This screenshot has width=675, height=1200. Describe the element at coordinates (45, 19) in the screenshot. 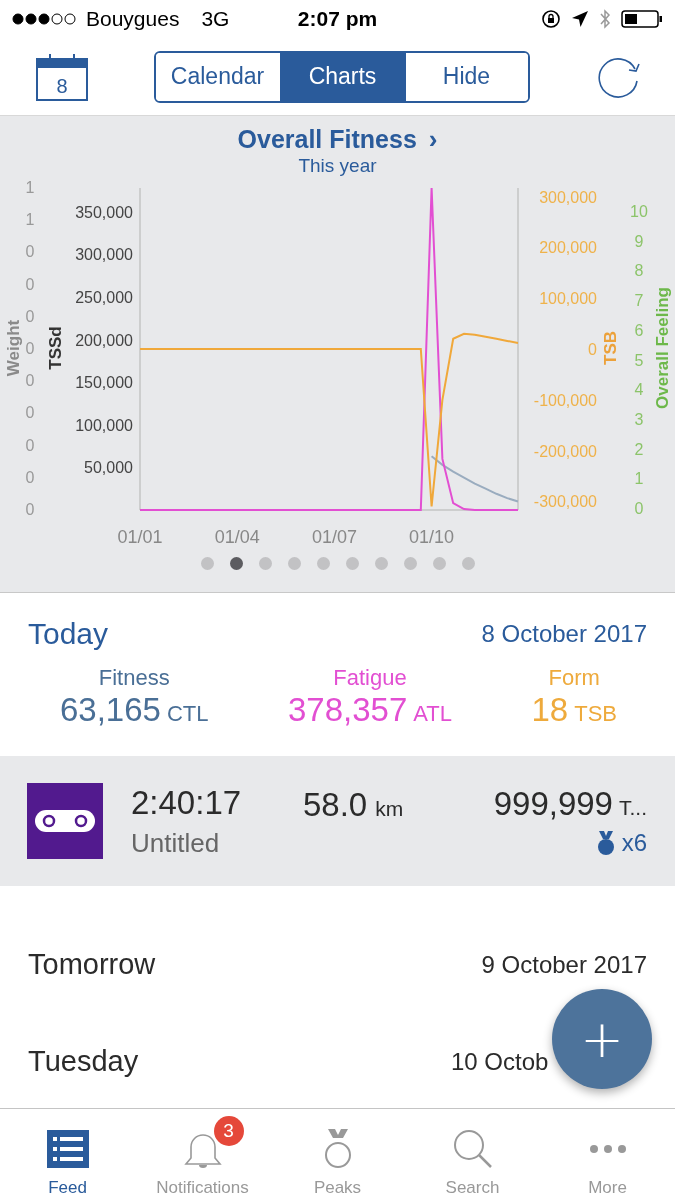

I see `signal-icon` at that location.